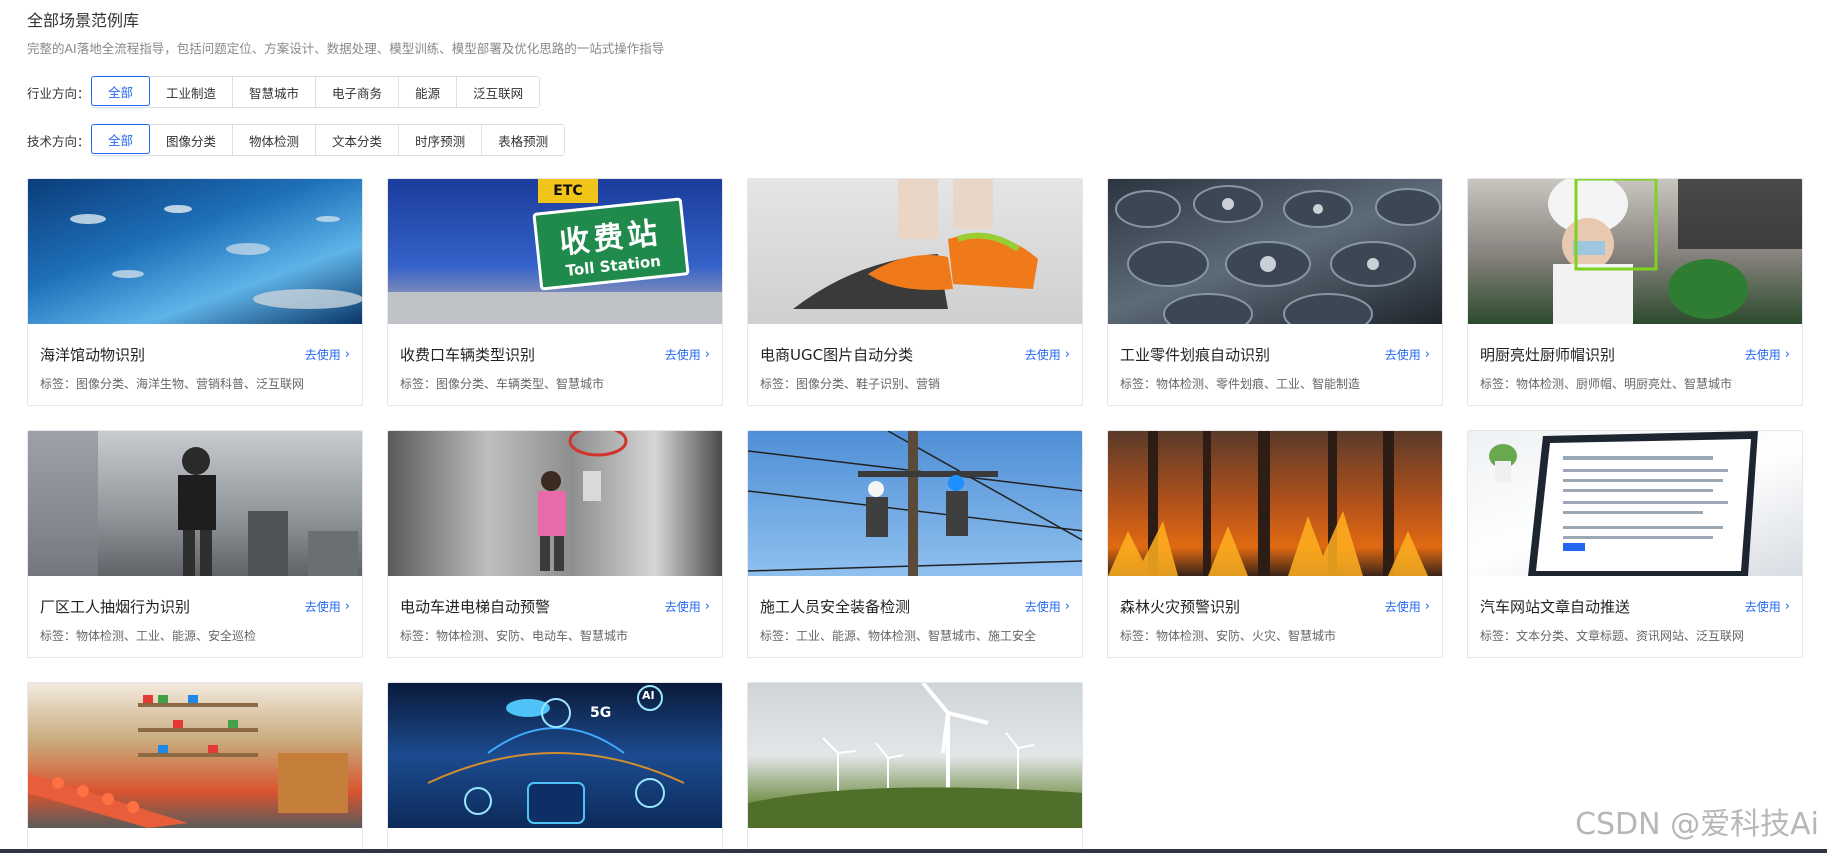  I want to click on scenario-card: 明厨亮灶厨师帽识别 去使用 › 标签：物体检测、厨师帽、明厨亮灶、智慧城市, so click(1635, 292).